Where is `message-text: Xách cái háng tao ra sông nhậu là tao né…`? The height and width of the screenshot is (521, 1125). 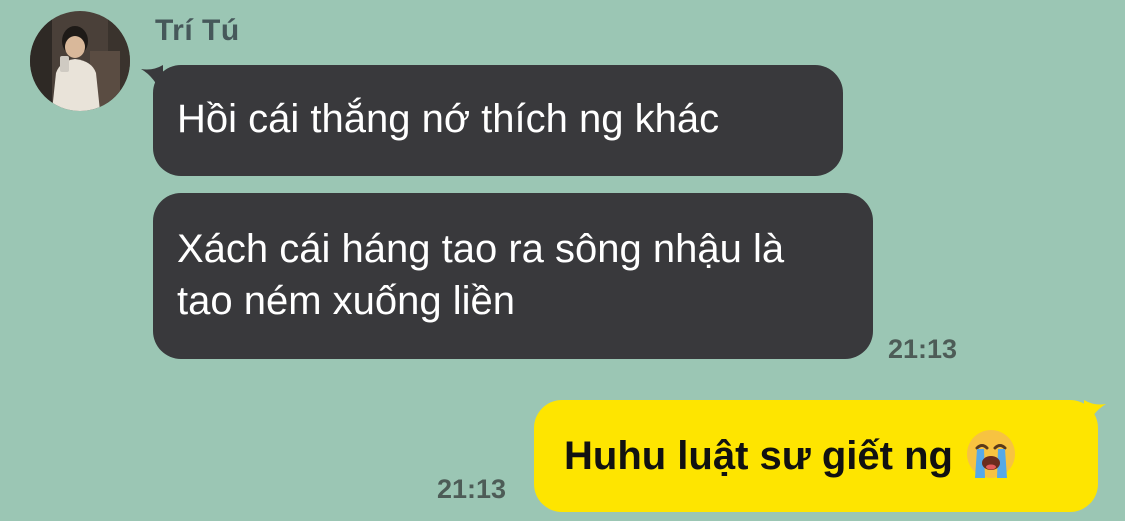 message-text: Xách cái háng tao ra sông nhậu là tao né… is located at coordinates (481, 275).